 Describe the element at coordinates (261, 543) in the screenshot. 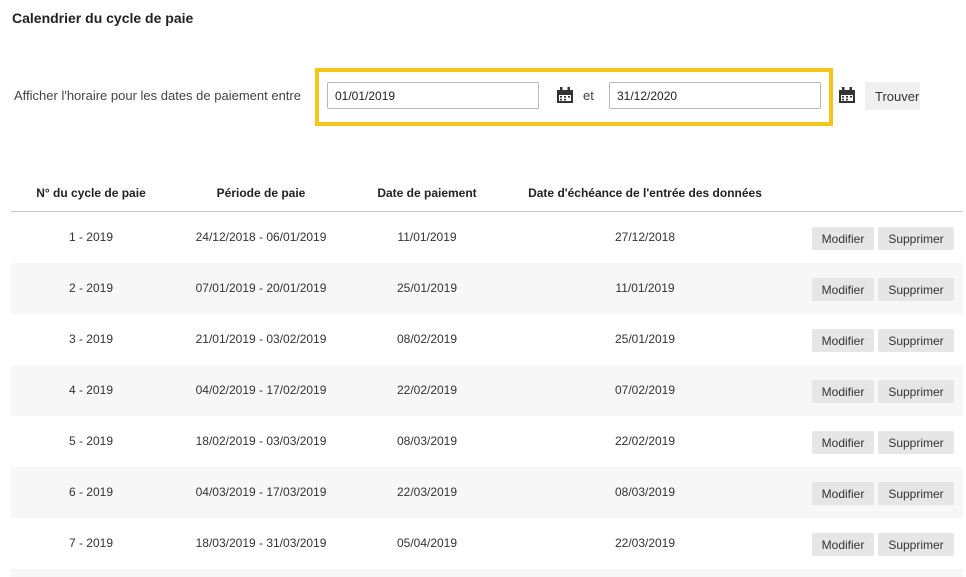

I see `pay-period: 18/03/2019 - 31/03/2019` at that location.